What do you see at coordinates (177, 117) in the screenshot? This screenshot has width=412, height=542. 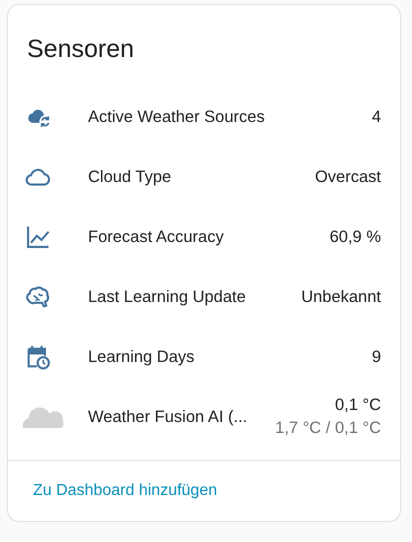 I see `sensor-name: Active Weather Sources` at bounding box center [177, 117].